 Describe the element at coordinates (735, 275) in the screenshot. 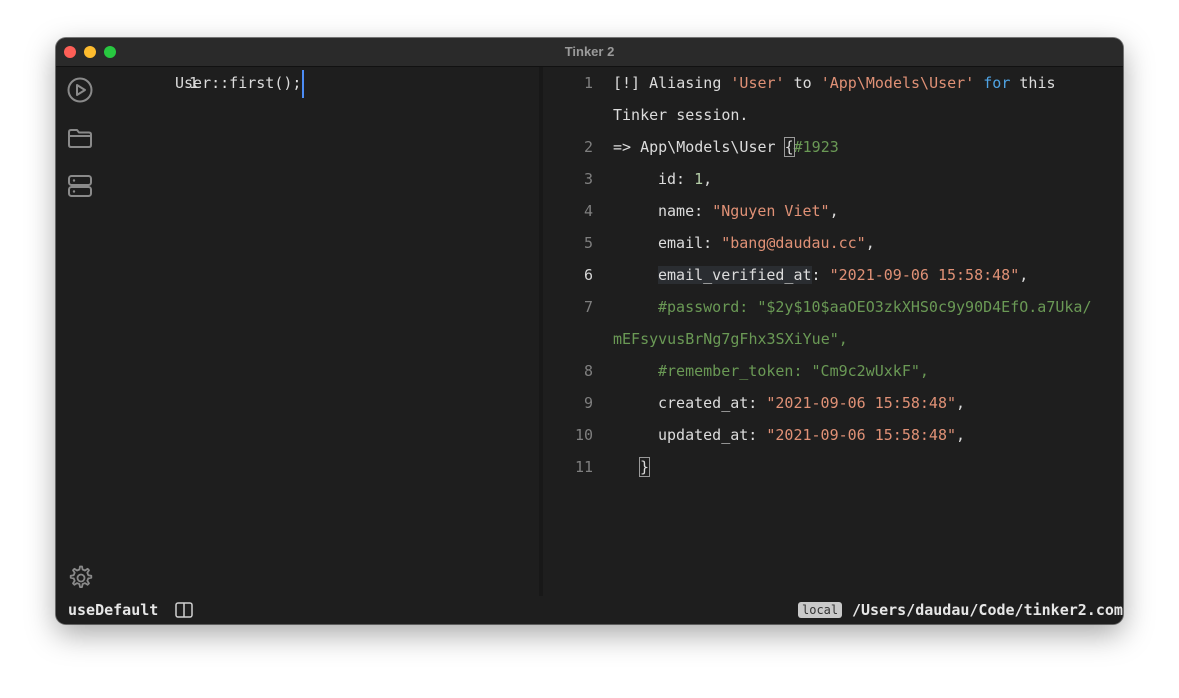

I see `highlighted-word: email_verified_at` at that location.